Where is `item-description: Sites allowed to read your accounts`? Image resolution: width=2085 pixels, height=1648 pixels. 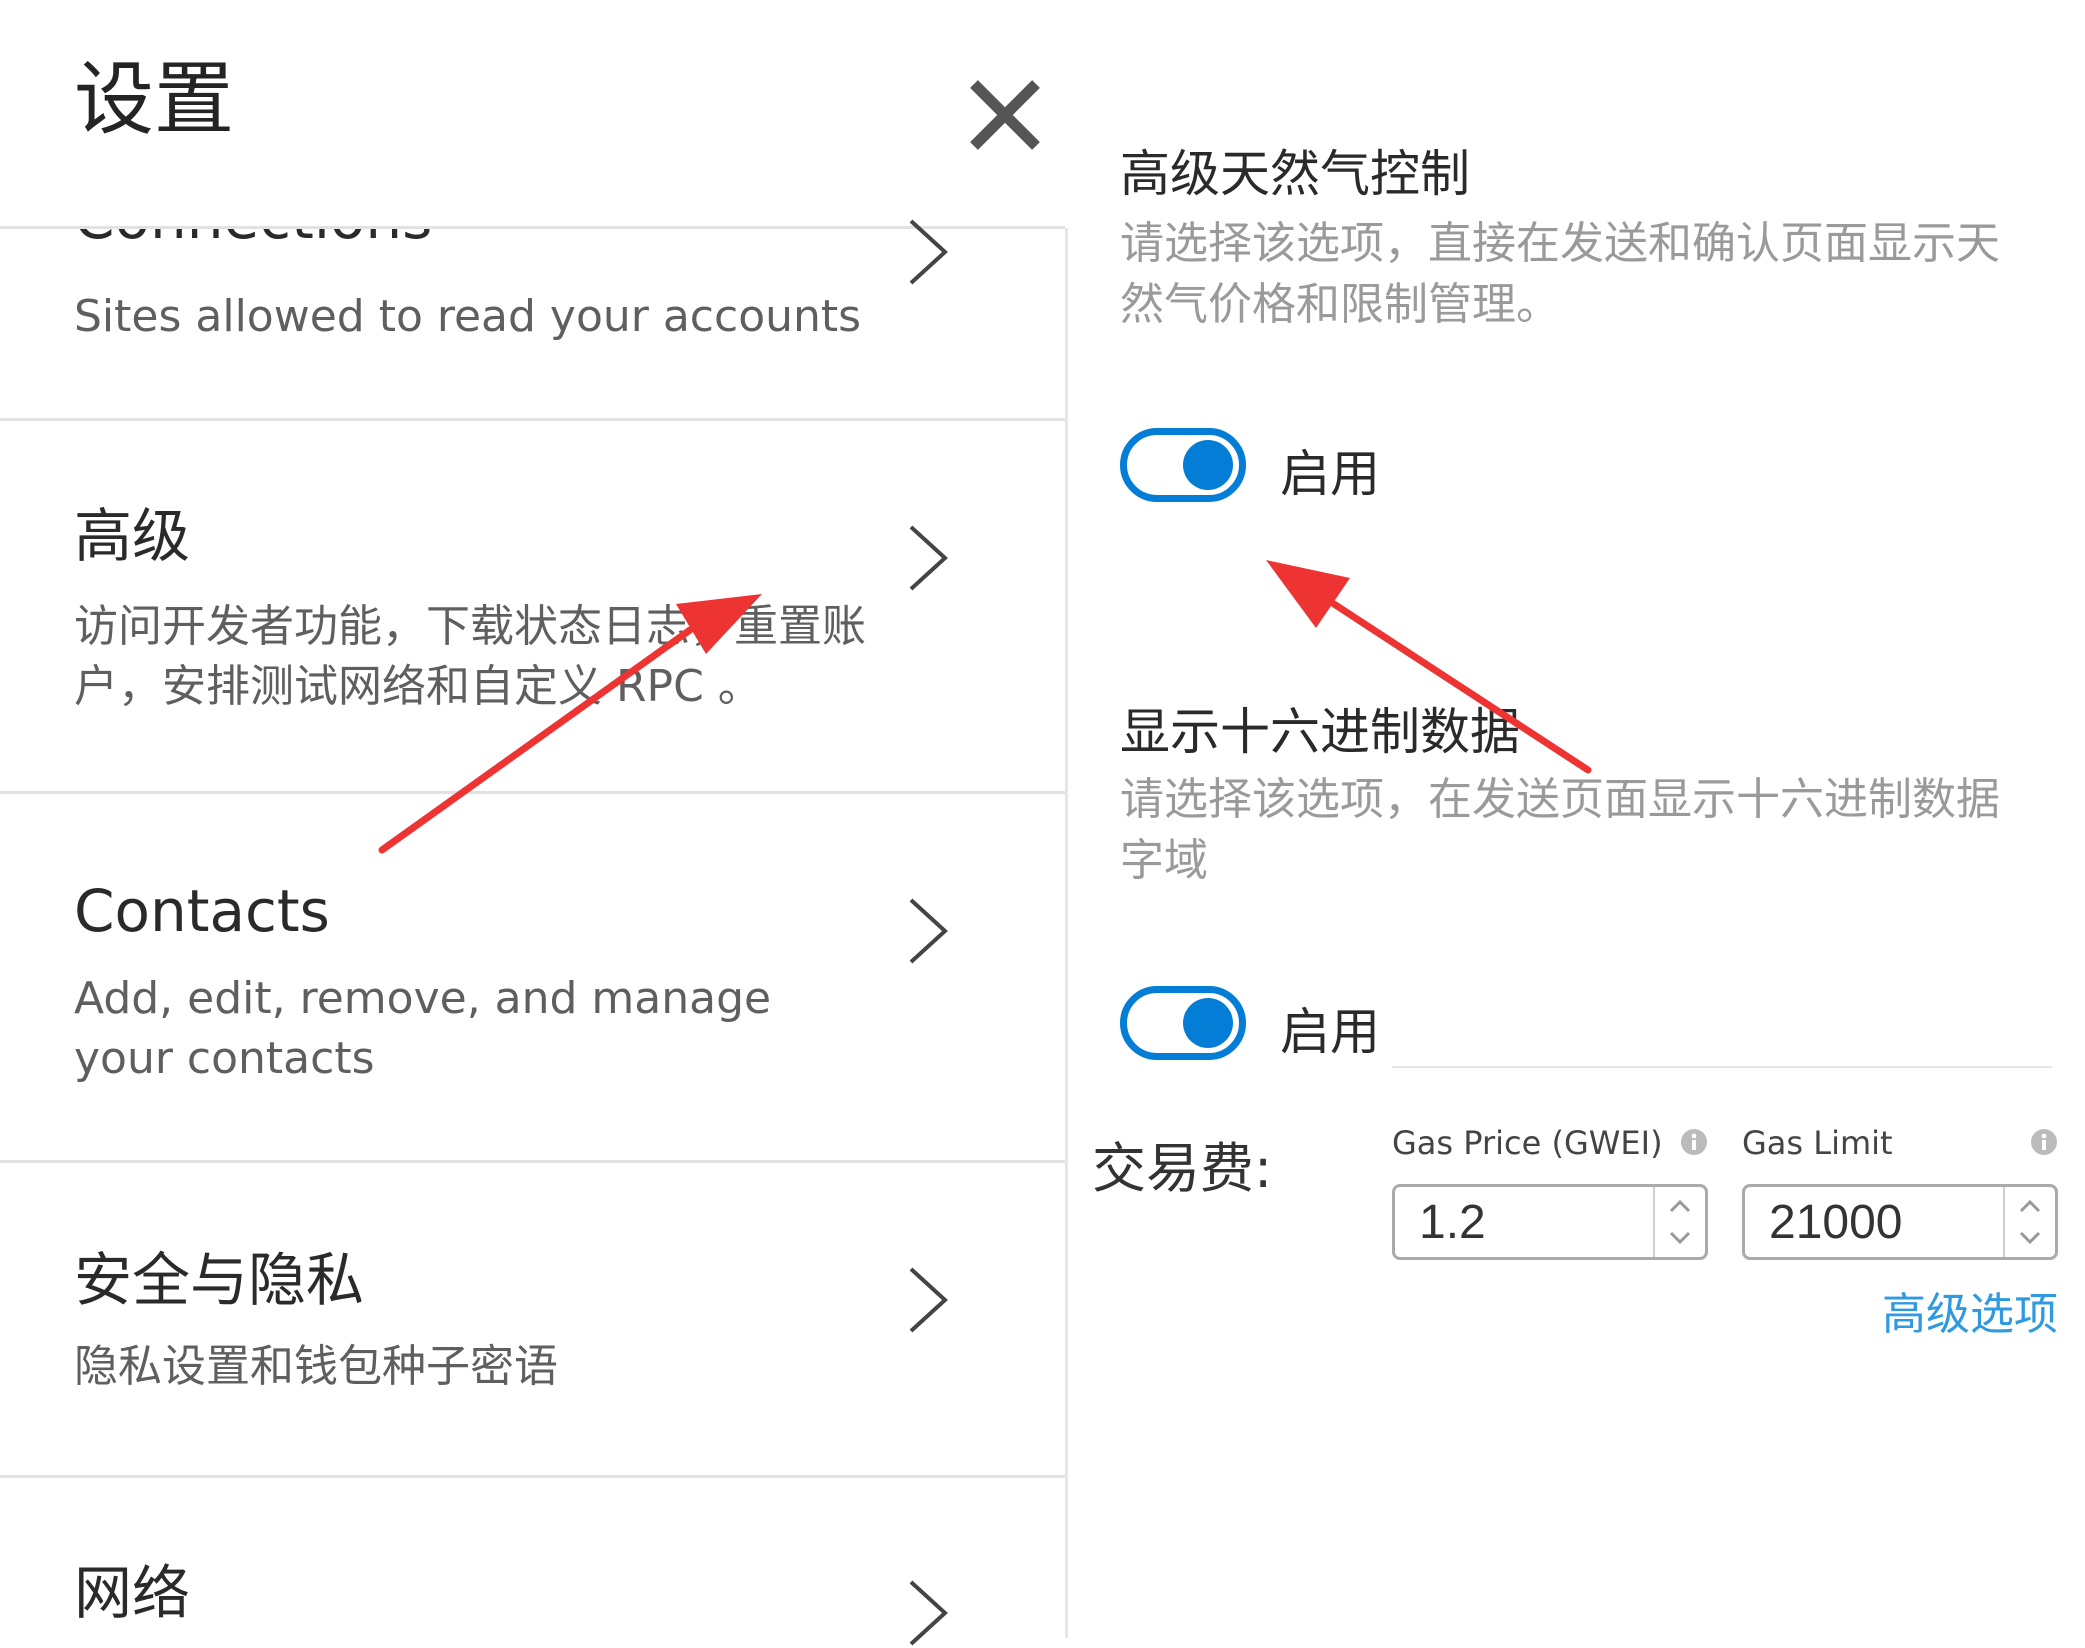
item-description: Sites allowed to read your accounts is located at coordinates (468, 316).